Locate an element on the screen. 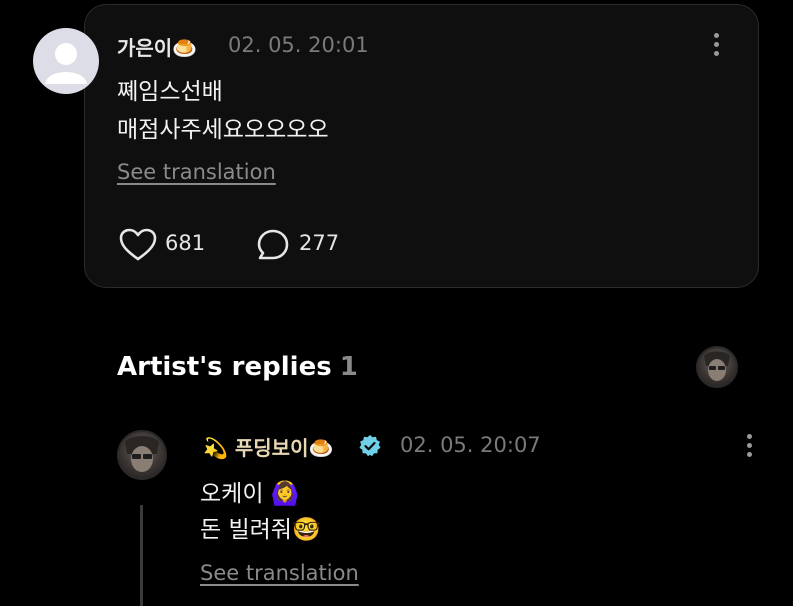  comment-bubble-icon is located at coordinates (273, 245).